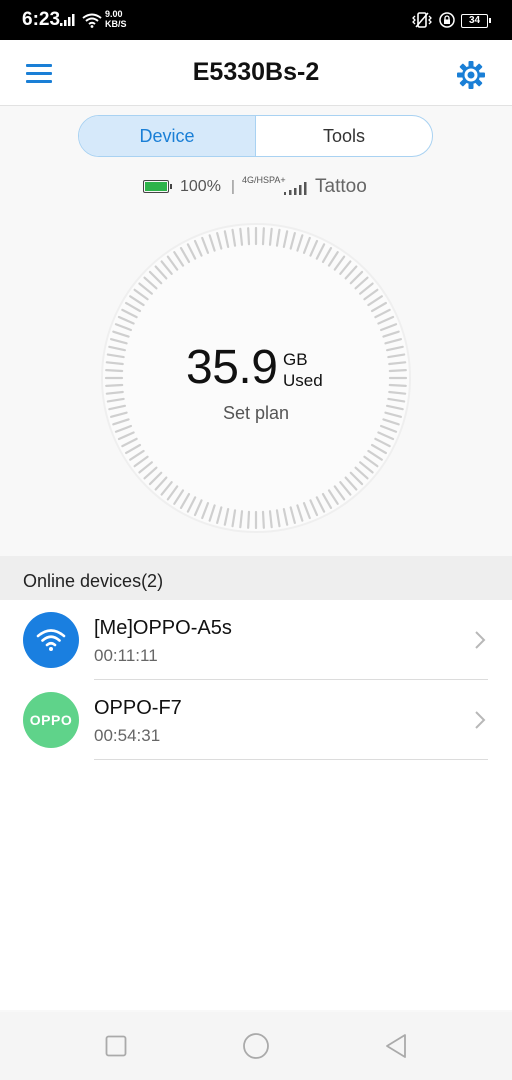 The height and width of the screenshot is (1080, 512). What do you see at coordinates (256, 720) in the screenshot?
I see `list-item: OPPO OPPO-F7 00:54:31` at bounding box center [256, 720].